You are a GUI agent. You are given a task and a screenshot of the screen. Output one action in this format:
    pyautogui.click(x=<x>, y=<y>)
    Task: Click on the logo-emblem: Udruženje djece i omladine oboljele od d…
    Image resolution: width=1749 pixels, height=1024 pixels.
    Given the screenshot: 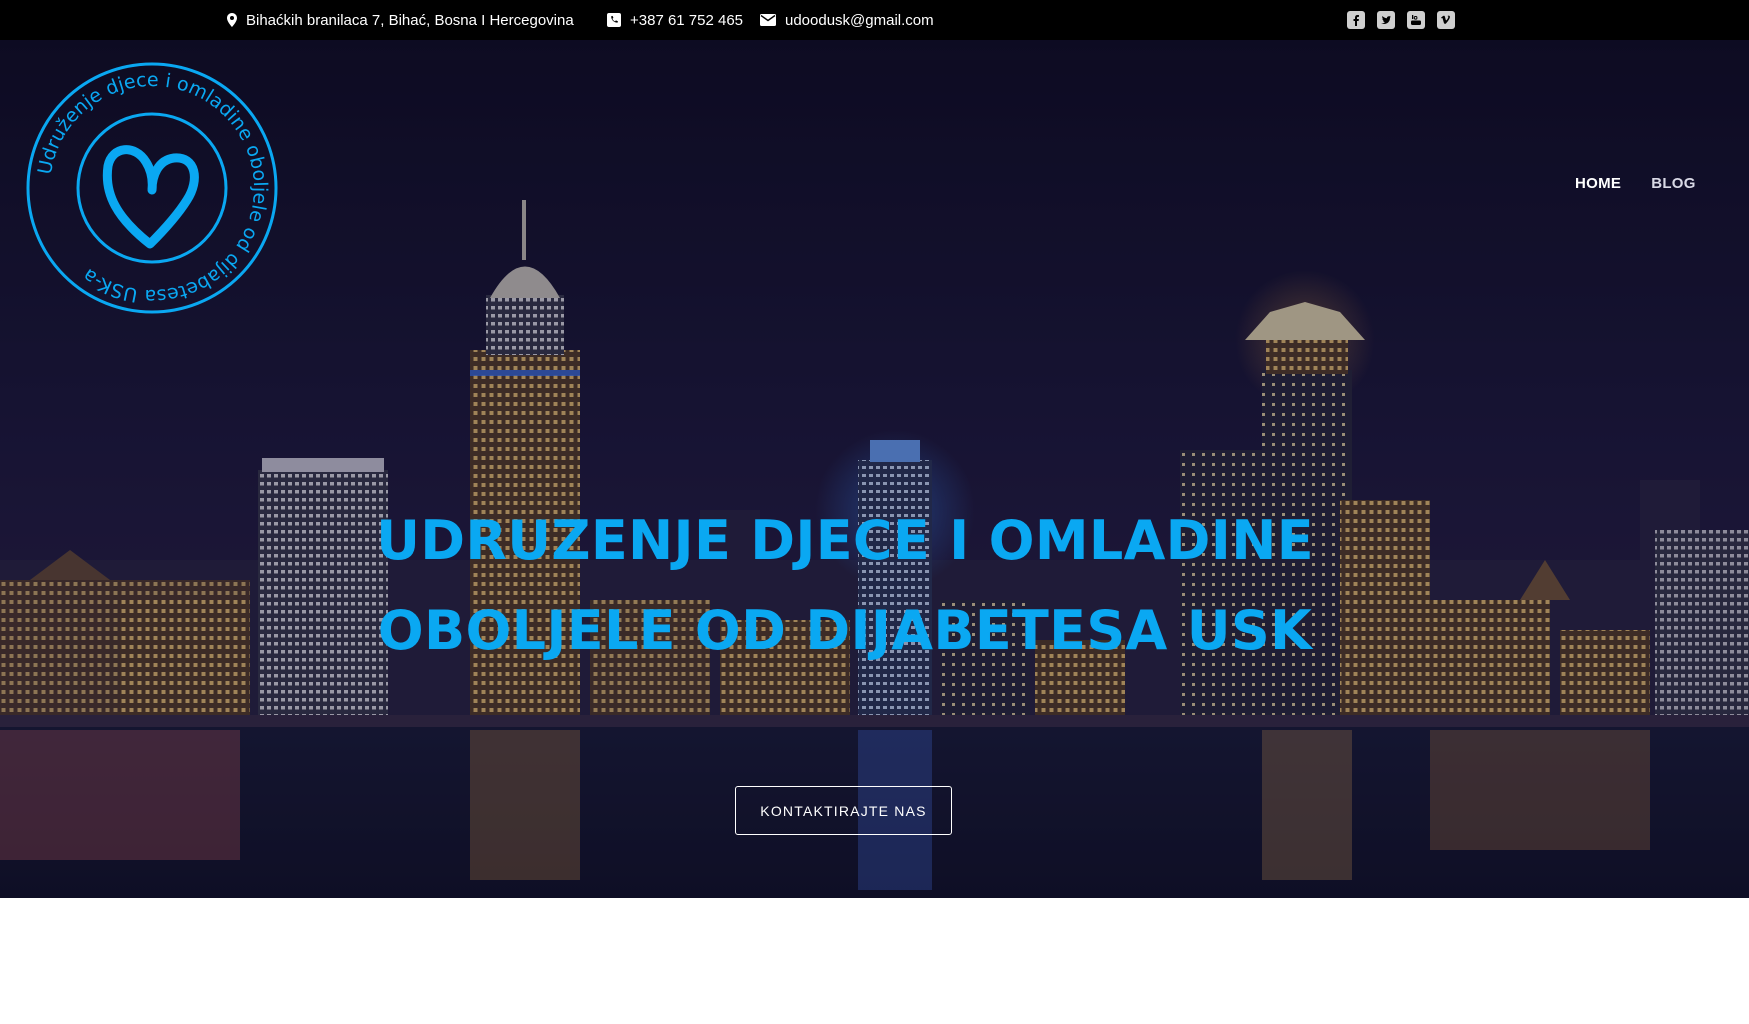 What is the action you would take?
    pyautogui.click(x=152, y=188)
    